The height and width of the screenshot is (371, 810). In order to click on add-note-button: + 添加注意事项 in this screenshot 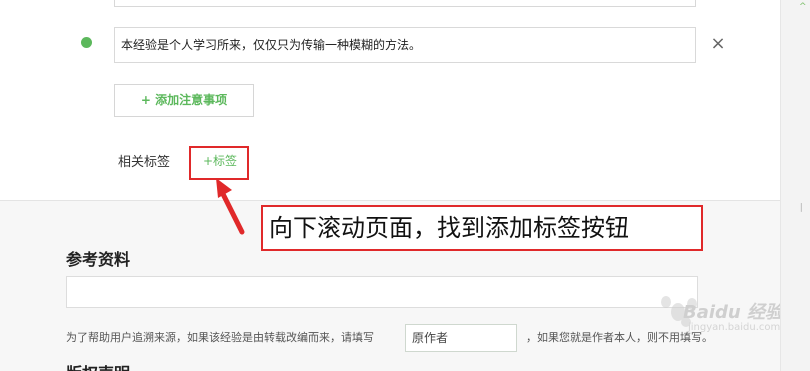, I will do `click(184, 100)`.